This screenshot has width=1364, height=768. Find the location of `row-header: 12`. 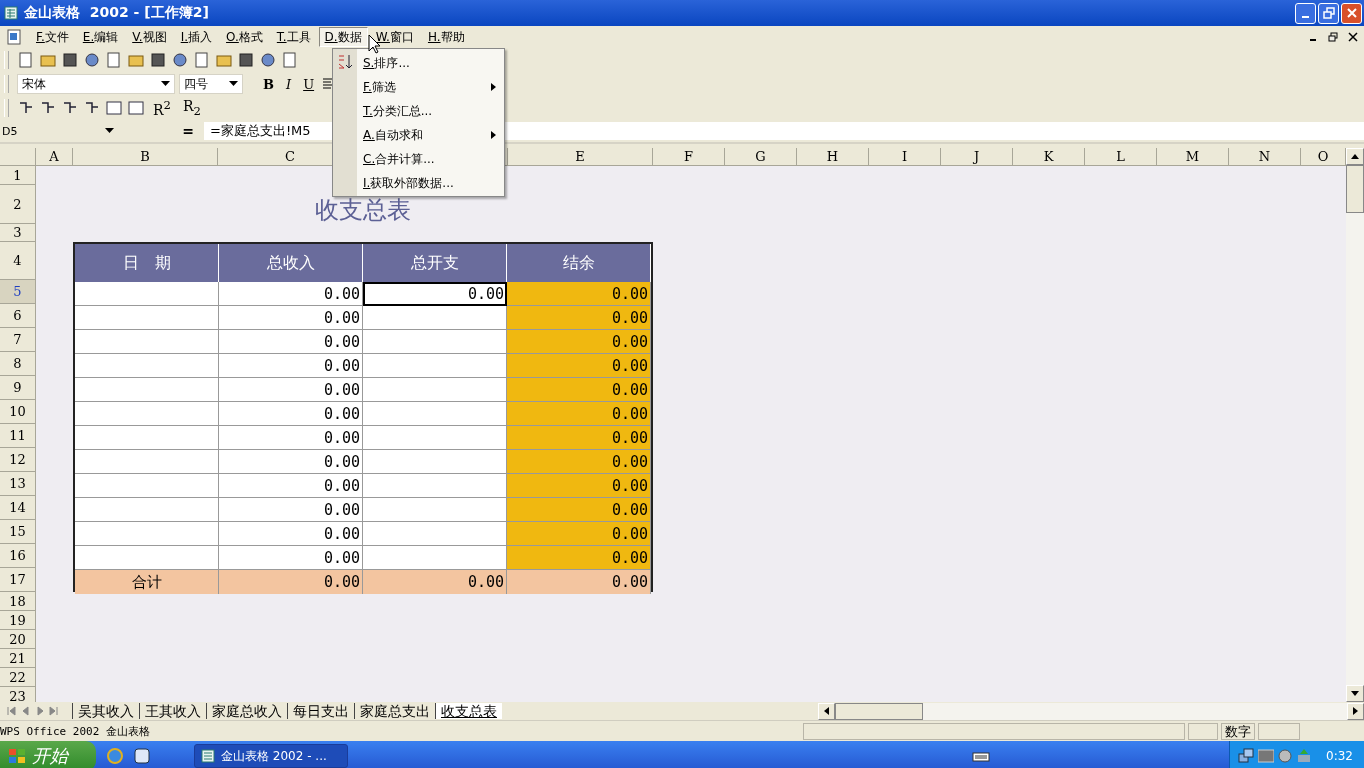

row-header: 12 is located at coordinates (18, 460).